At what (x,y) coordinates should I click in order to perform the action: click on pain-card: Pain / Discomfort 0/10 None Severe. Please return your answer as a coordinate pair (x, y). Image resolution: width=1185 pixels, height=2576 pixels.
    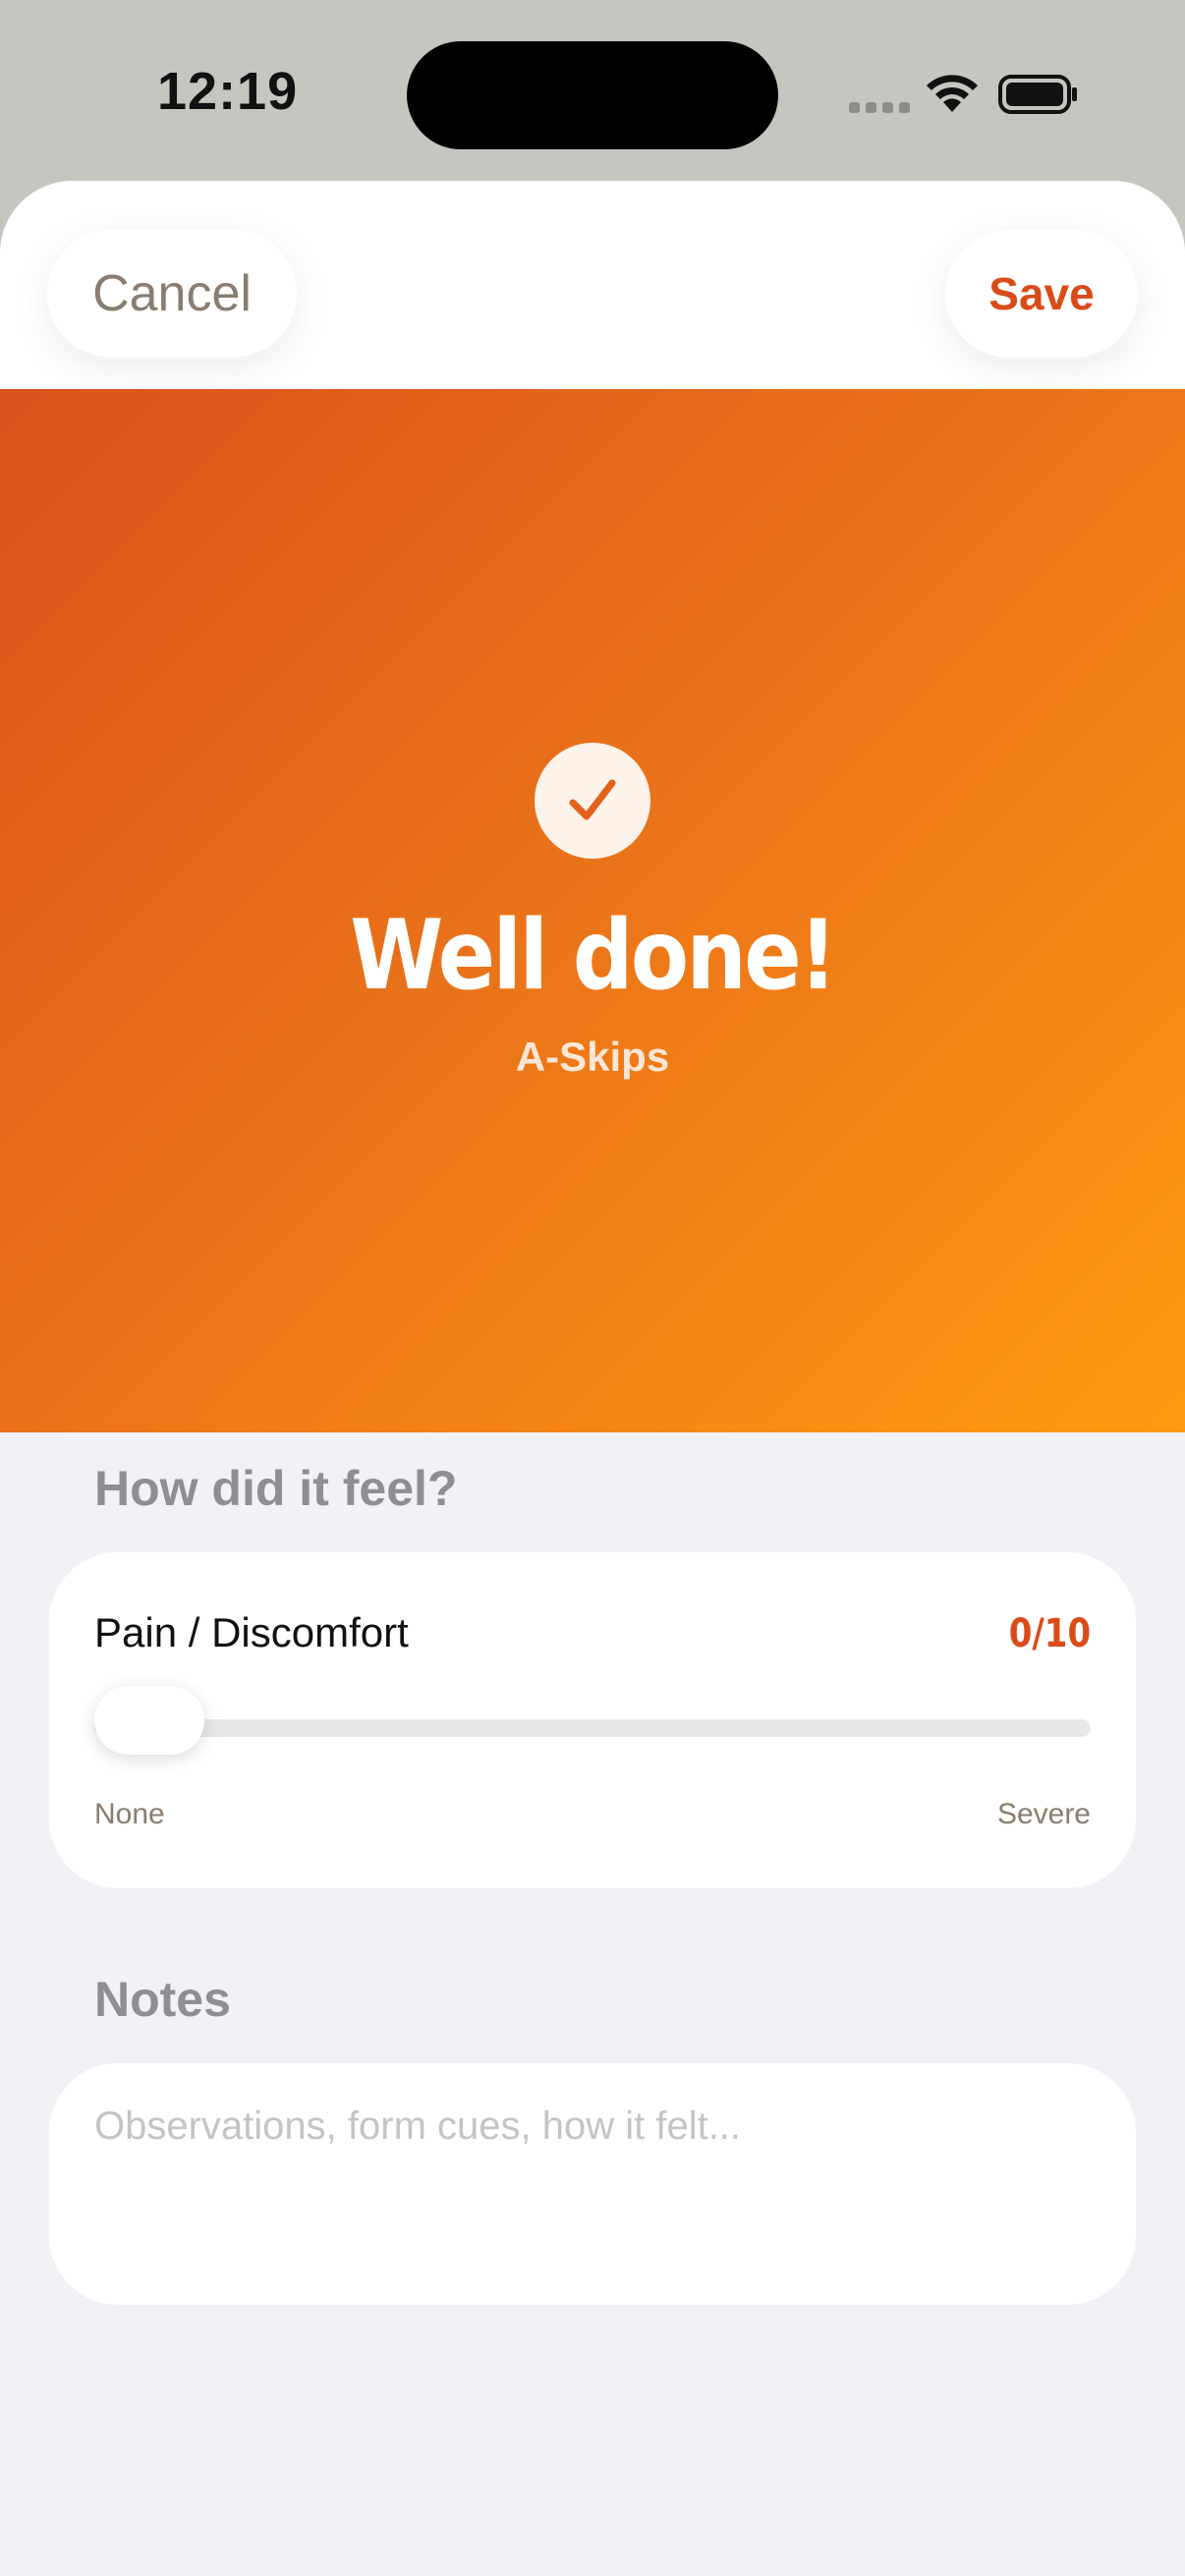
    Looking at the image, I should click on (592, 1720).